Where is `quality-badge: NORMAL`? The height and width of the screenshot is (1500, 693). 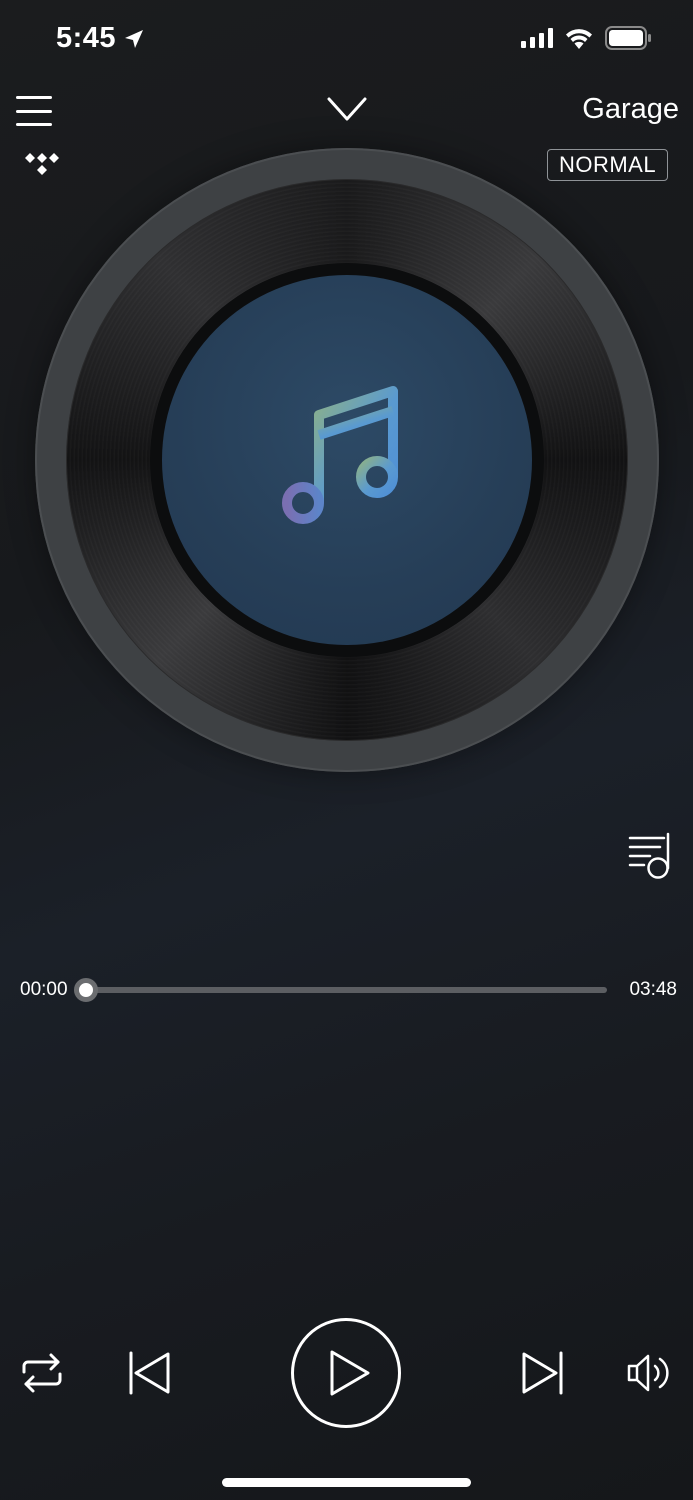
quality-badge: NORMAL is located at coordinates (607, 165).